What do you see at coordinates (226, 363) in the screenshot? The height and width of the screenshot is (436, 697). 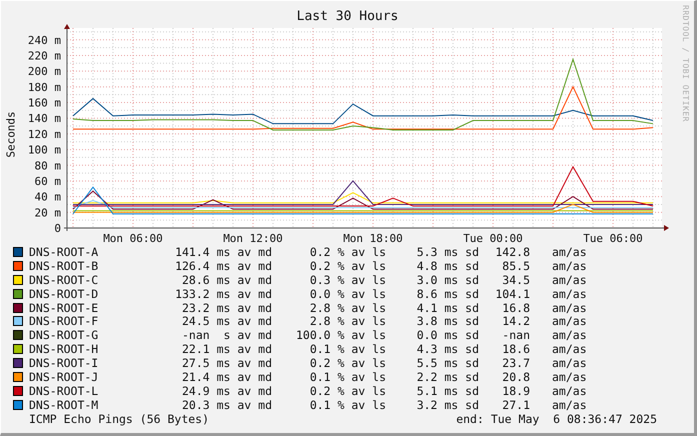 I see `median-value: 27.5 ms av md` at bounding box center [226, 363].